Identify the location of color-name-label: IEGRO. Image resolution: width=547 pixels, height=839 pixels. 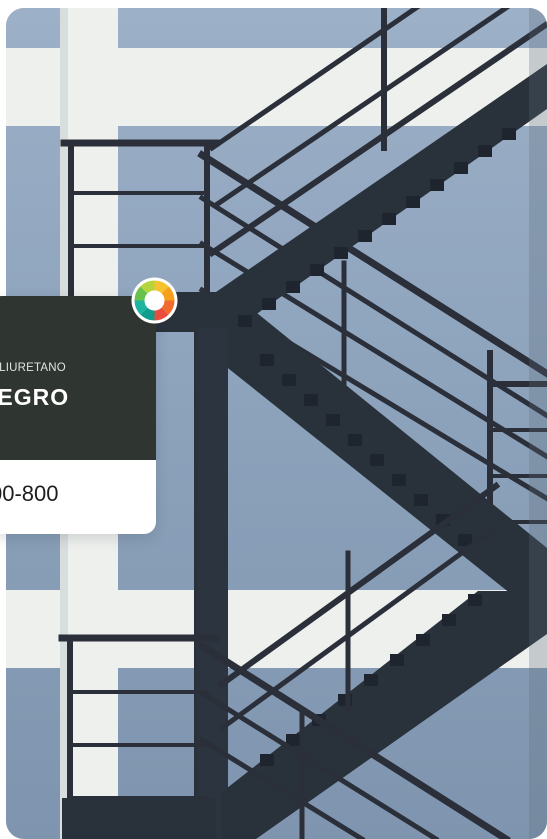
(35, 397).